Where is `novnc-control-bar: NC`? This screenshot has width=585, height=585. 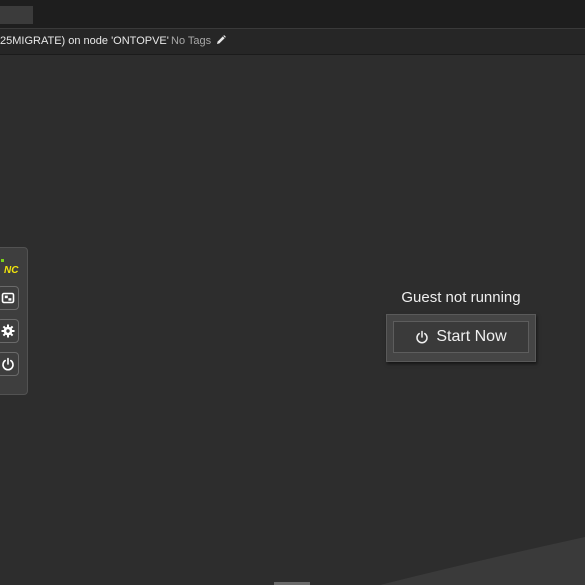
novnc-control-bar: NC is located at coordinates (14, 321).